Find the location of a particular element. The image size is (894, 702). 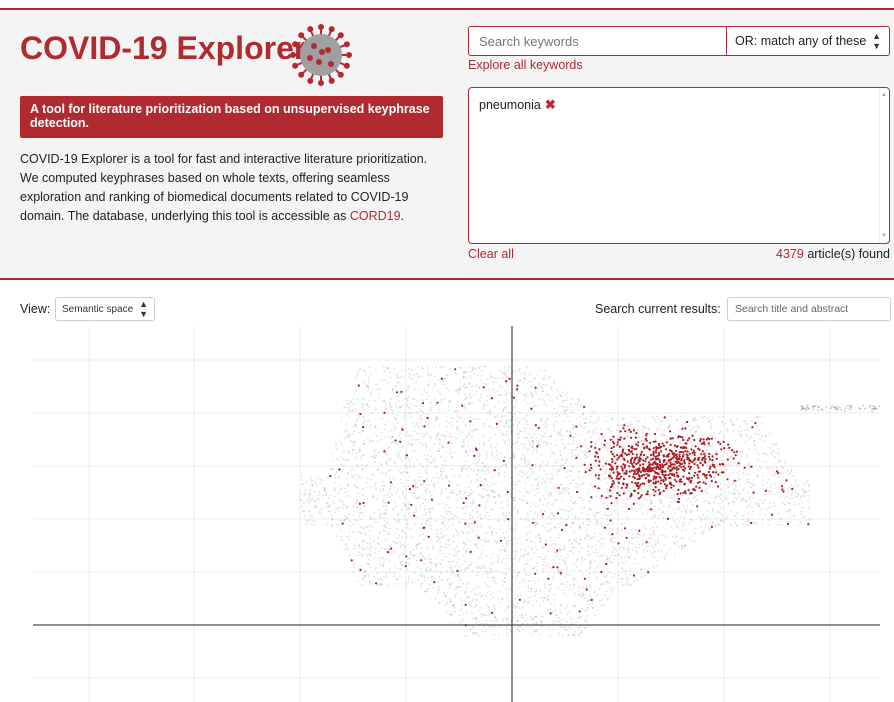

article-count-number: 4379 is located at coordinates (790, 254).